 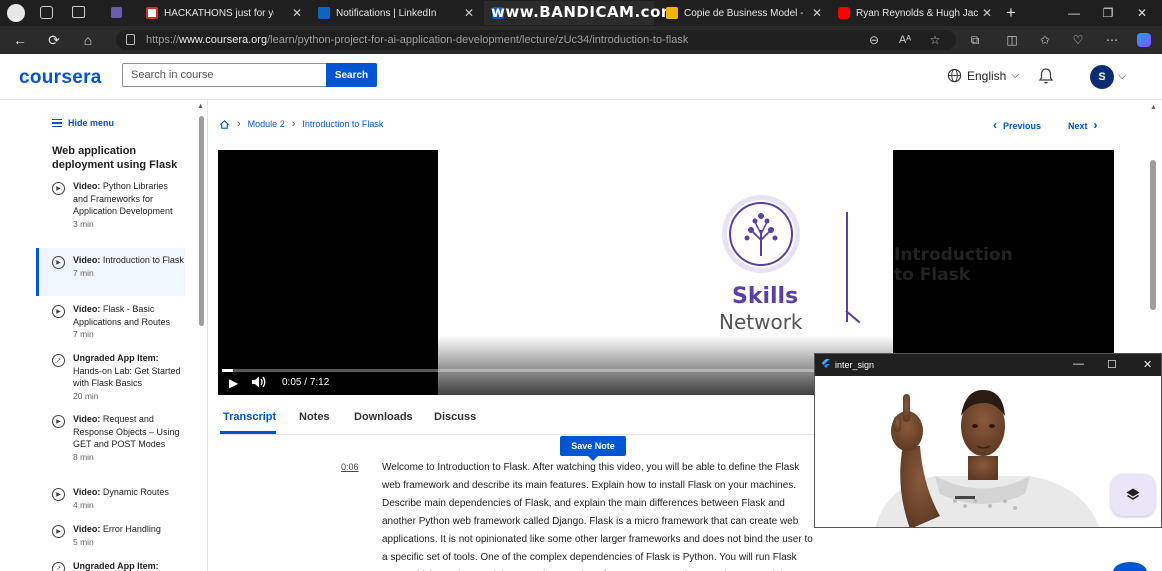 What do you see at coordinates (83, 223) in the screenshot?
I see `sidebar-item-duration: 3 min` at bounding box center [83, 223].